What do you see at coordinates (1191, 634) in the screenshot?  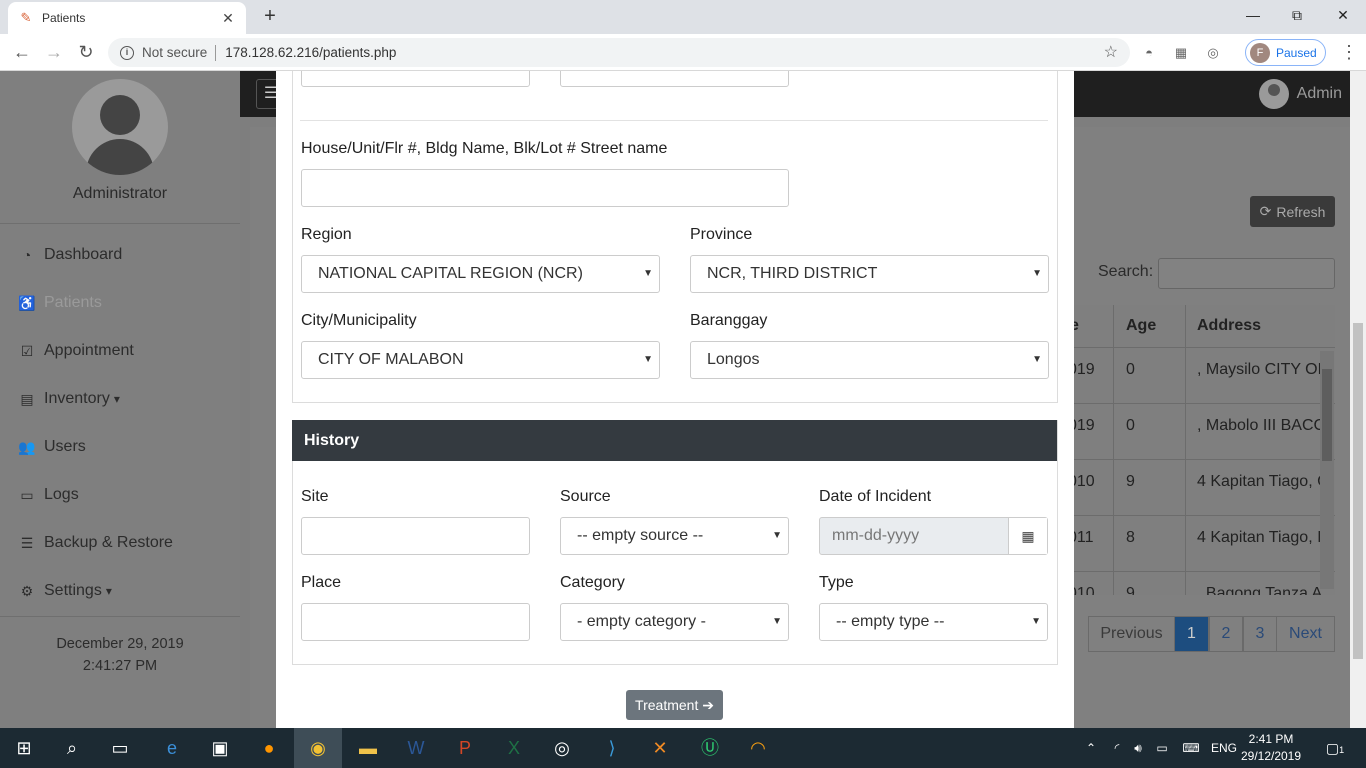 I see `pagination-page-1: 1` at bounding box center [1191, 634].